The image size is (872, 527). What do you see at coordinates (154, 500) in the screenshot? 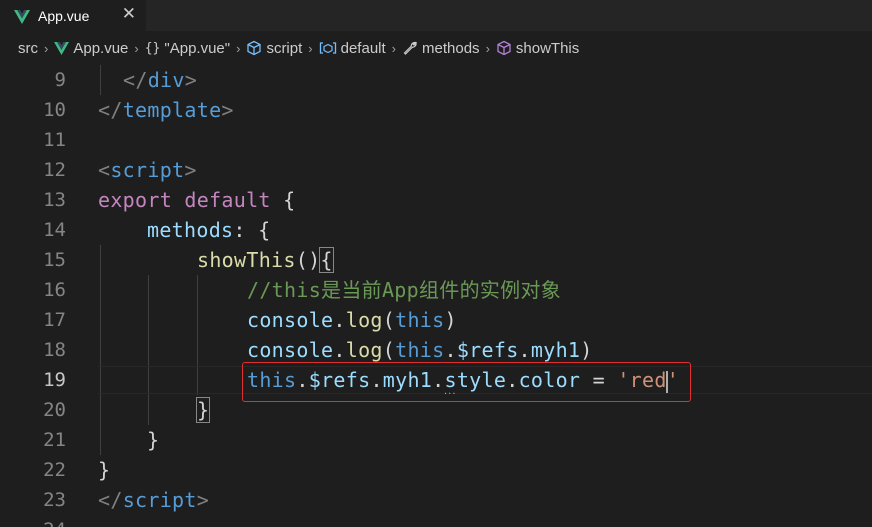
I see `code-text: </script>` at bounding box center [154, 500].